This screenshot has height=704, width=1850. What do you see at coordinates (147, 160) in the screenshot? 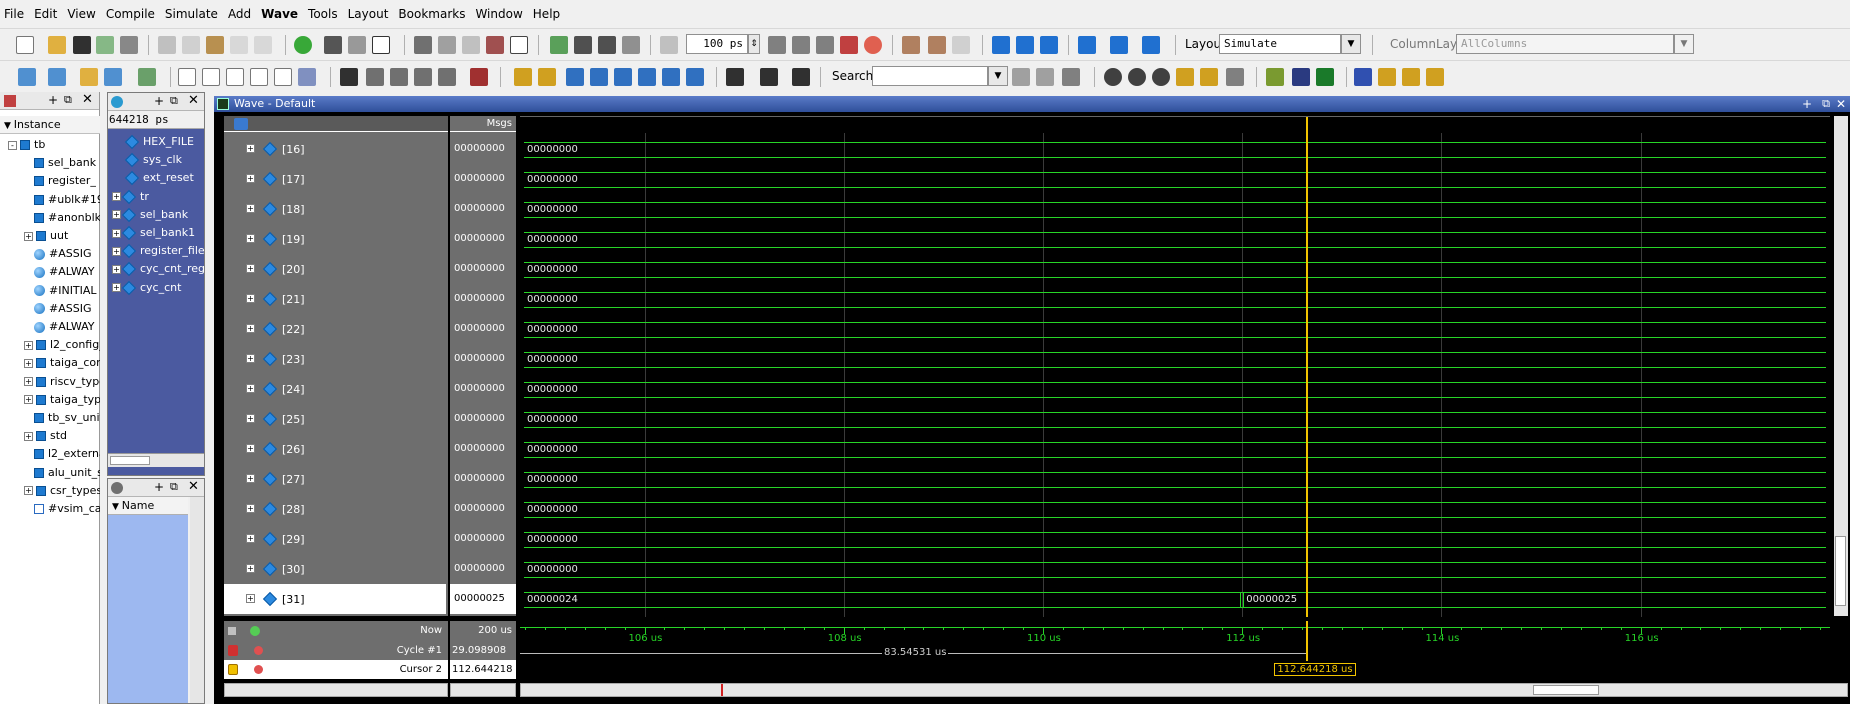
I see `object-row: sys_clk` at bounding box center [147, 160].